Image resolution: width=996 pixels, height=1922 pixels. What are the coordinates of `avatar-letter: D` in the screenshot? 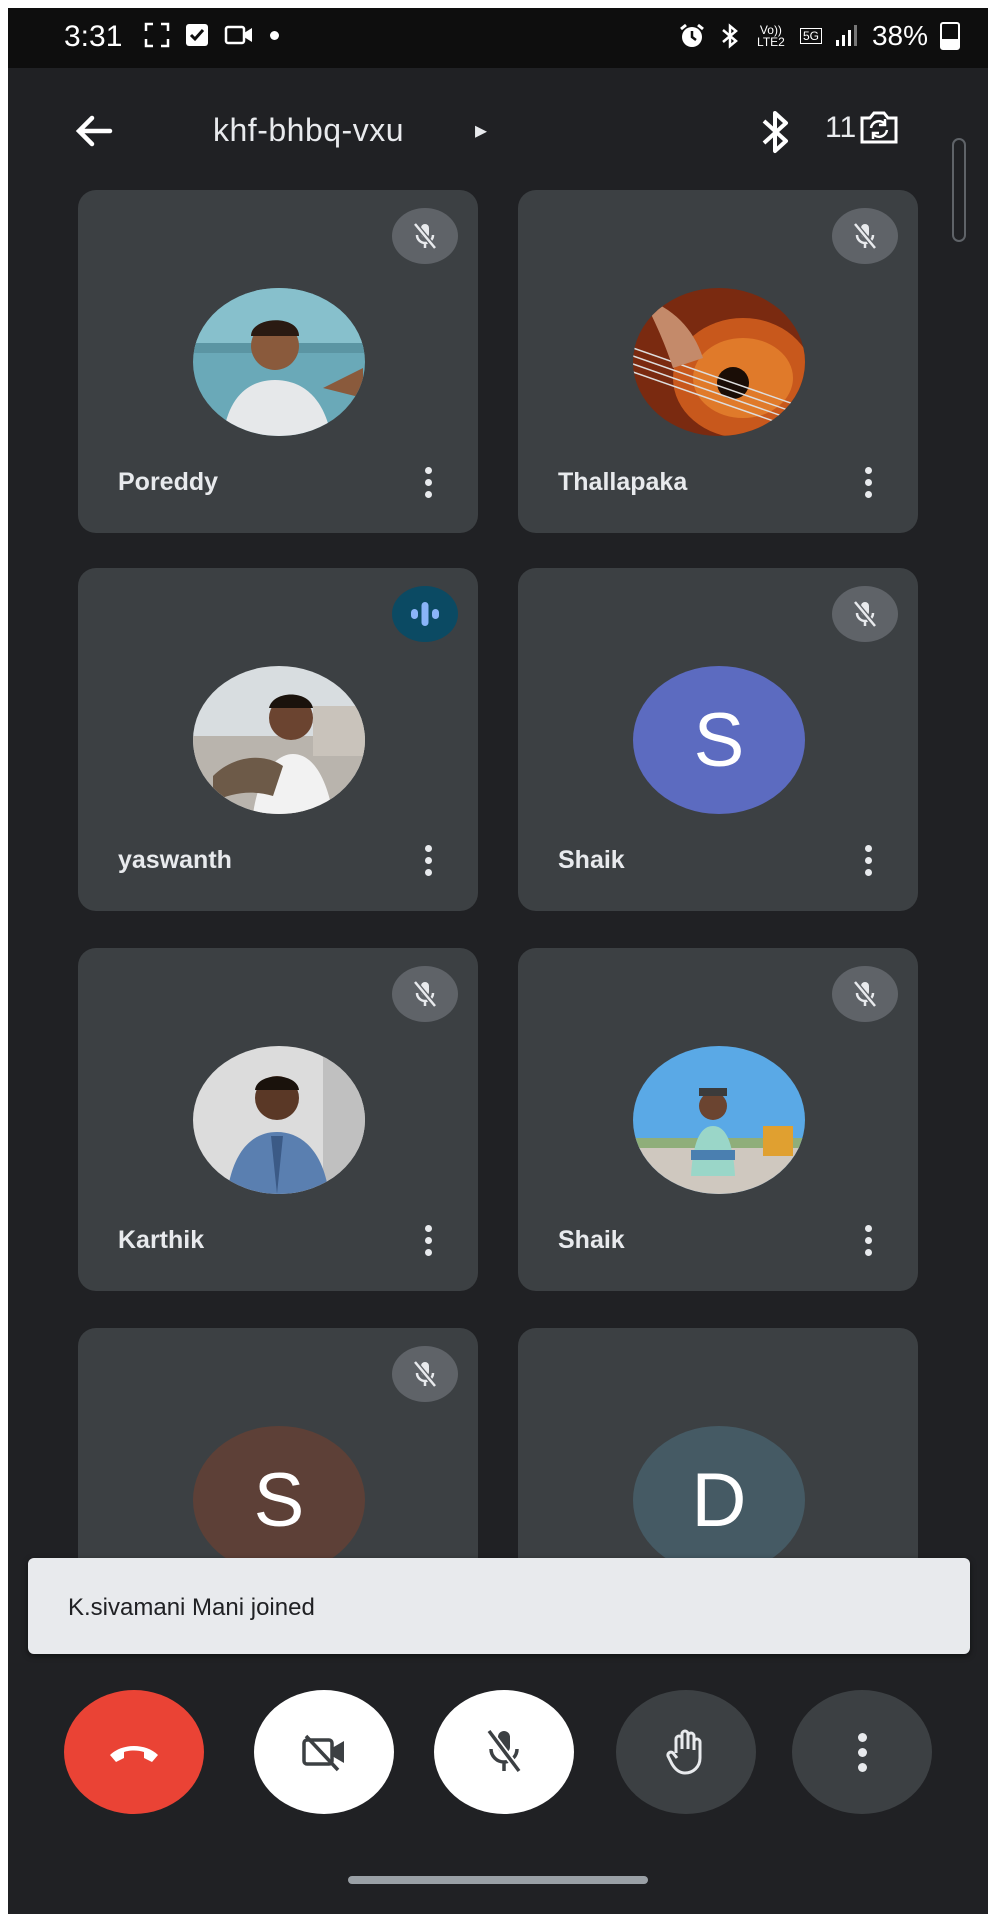 It's located at (719, 1500).